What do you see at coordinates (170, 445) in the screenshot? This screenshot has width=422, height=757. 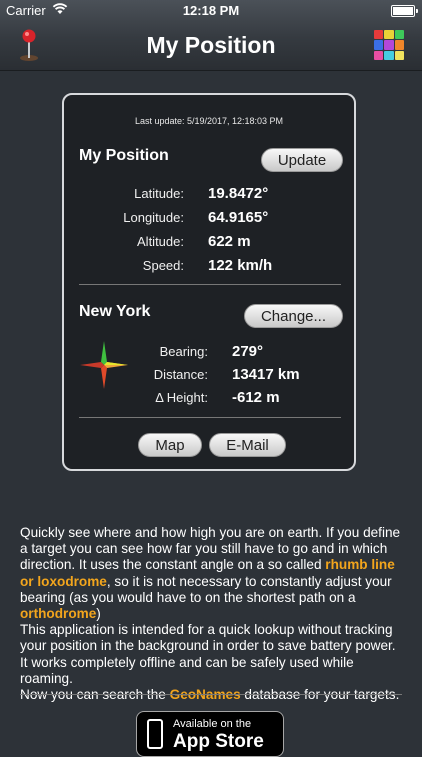 I see `map-button: Map` at bounding box center [170, 445].